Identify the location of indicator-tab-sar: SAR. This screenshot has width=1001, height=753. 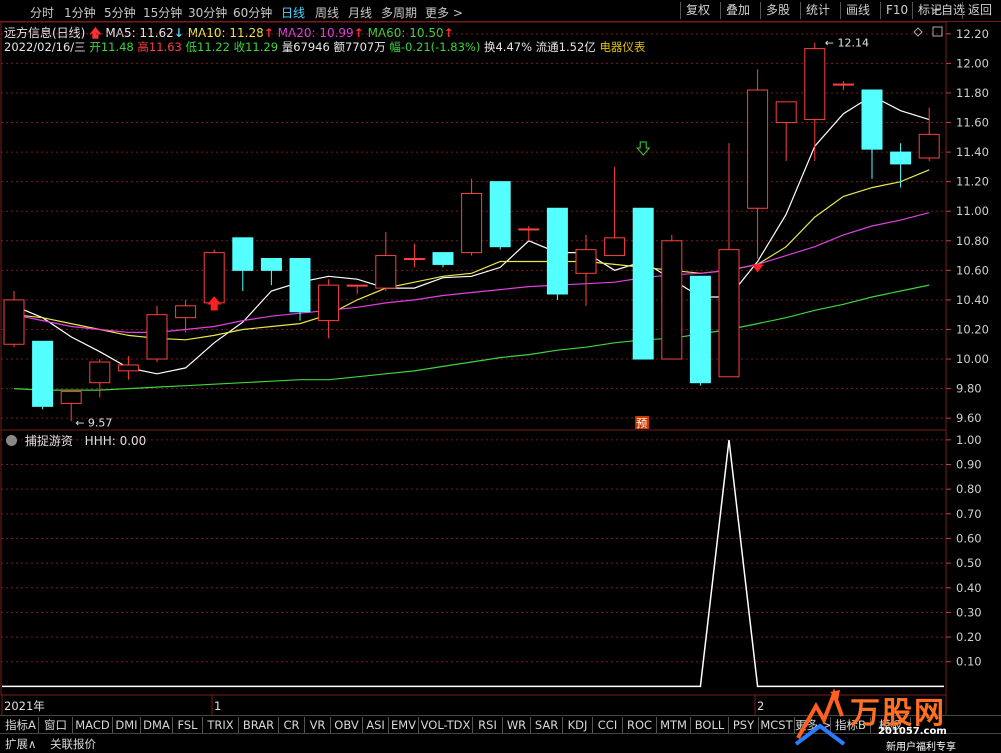
(547, 725).